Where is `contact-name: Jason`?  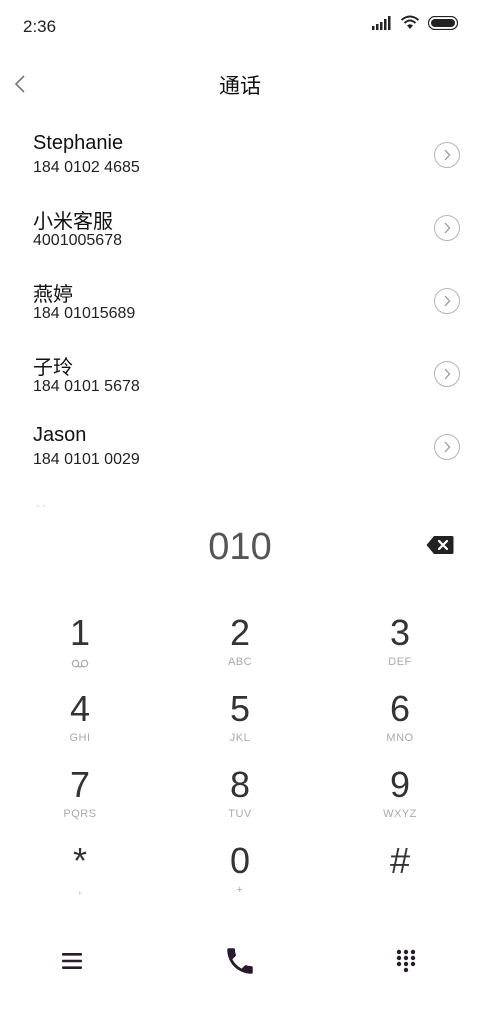
contact-name: Jason is located at coordinates (60, 435).